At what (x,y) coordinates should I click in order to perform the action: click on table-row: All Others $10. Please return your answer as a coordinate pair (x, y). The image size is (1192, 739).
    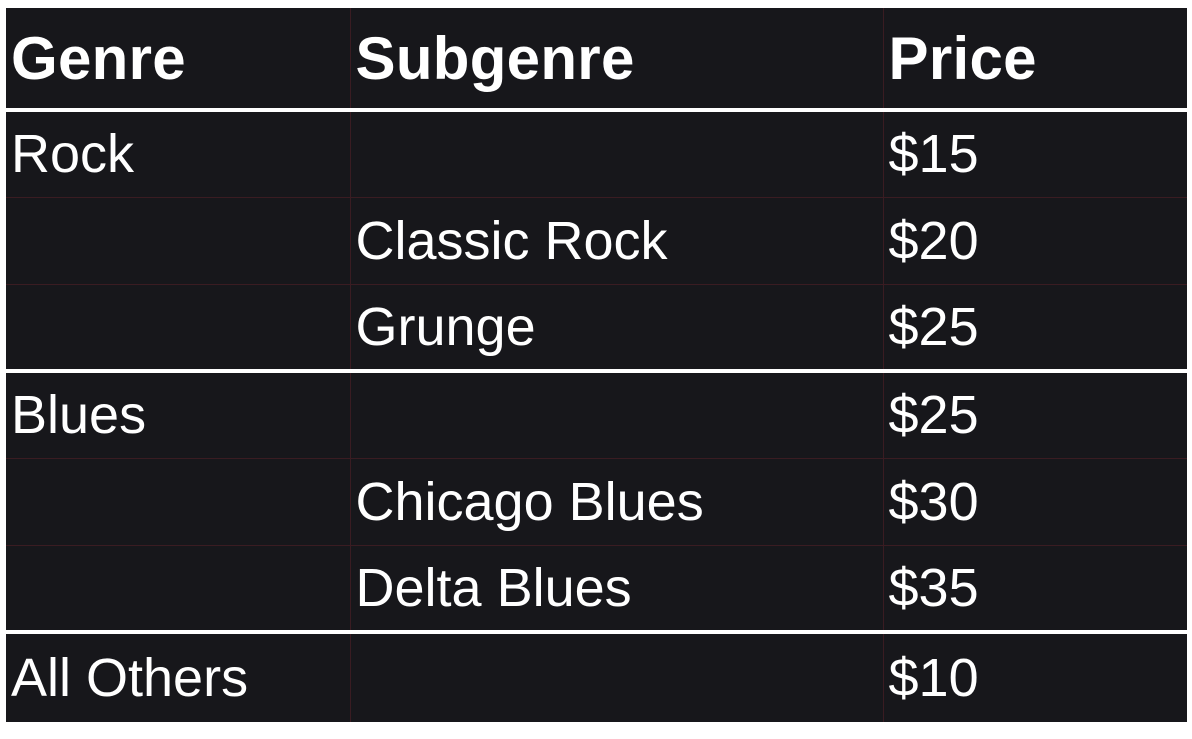
    Looking at the image, I should click on (596, 677).